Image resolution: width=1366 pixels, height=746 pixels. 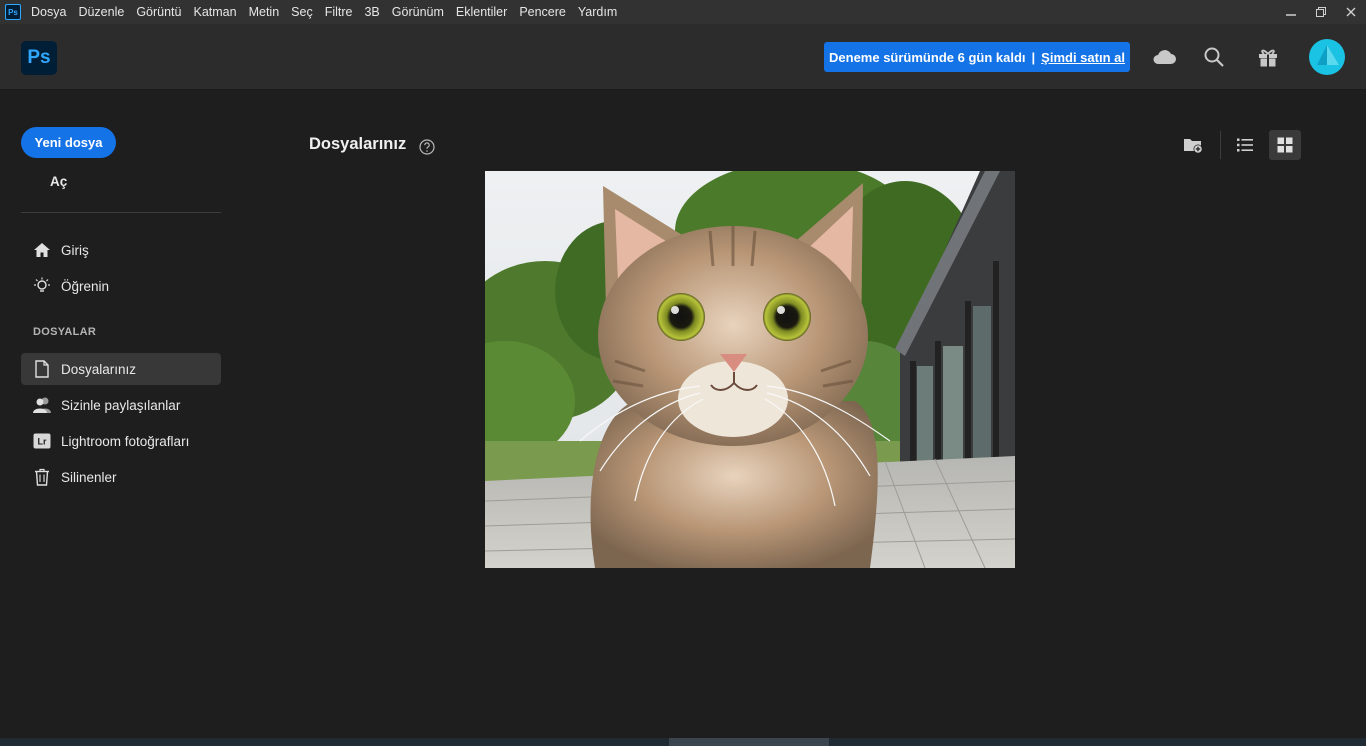 What do you see at coordinates (927, 57) in the screenshot?
I see `trial-text: Deneme sürümünde 6 gün kaldı` at bounding box center [927, 57].